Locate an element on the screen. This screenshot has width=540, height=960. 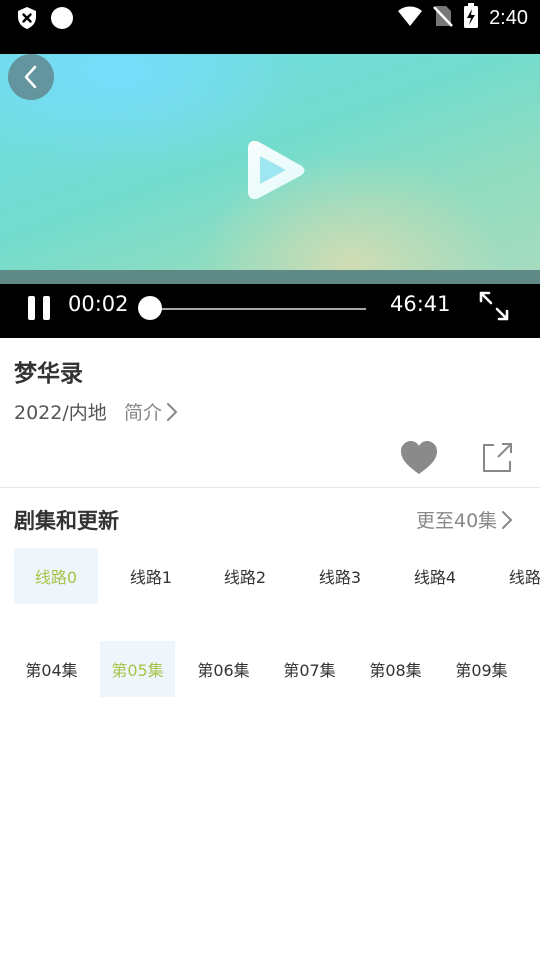
episode-item: 第08集 is located at coordinates (395, 669).